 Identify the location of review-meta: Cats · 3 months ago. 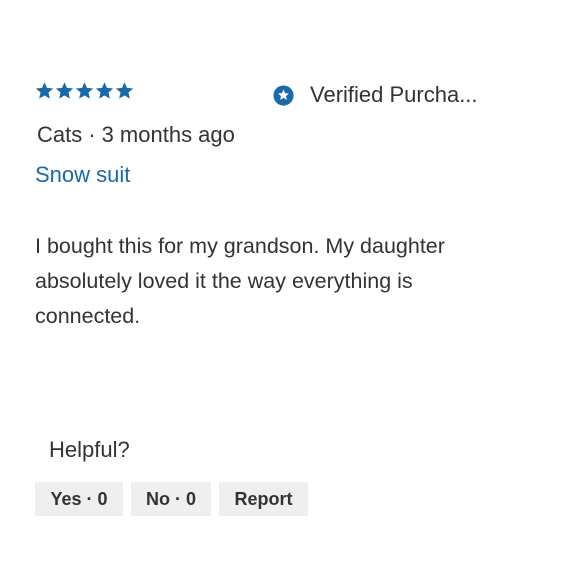
(136, 135).